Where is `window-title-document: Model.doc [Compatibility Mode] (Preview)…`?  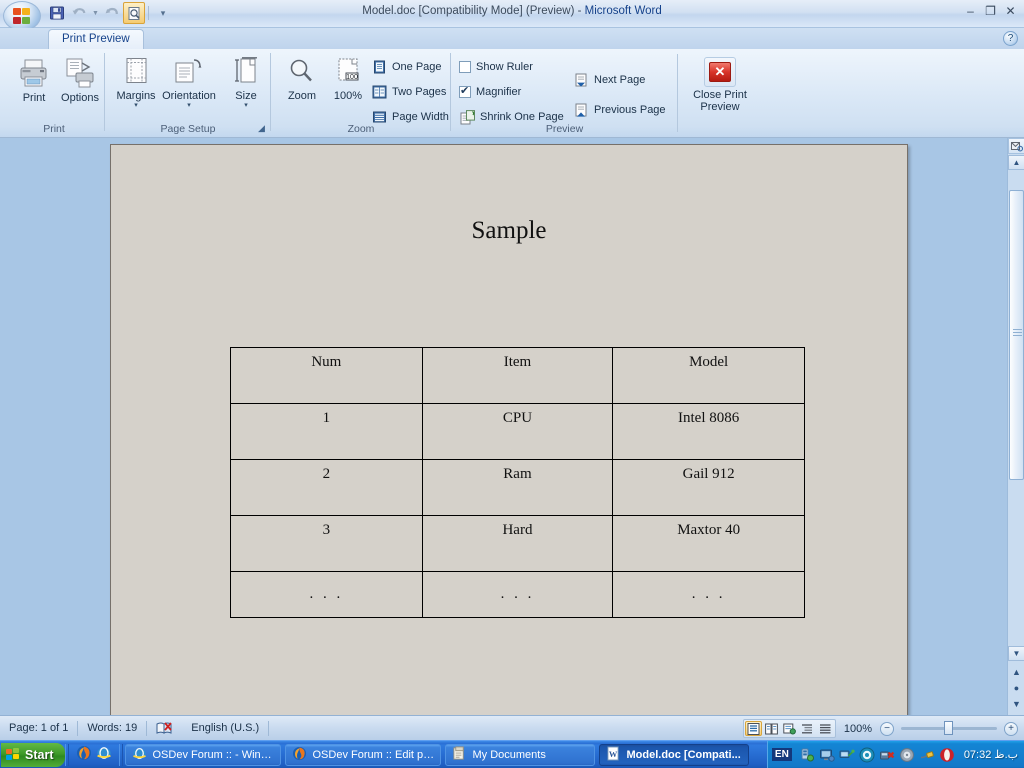 window-title-document: Model.doc [Compatibility Mode] (Preview)… is located at coordinates (473, 11).